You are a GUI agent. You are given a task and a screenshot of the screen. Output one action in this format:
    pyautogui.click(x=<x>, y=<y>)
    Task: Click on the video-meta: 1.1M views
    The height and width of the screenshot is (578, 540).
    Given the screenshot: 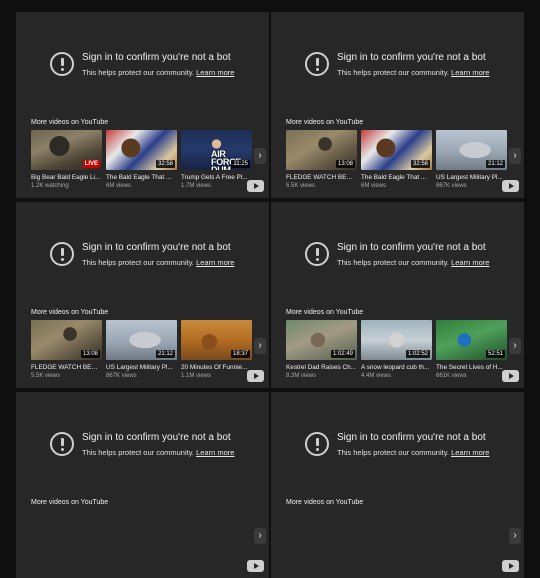 What is the action you would take?
    pyautogui.click(x=196, y=376)
    